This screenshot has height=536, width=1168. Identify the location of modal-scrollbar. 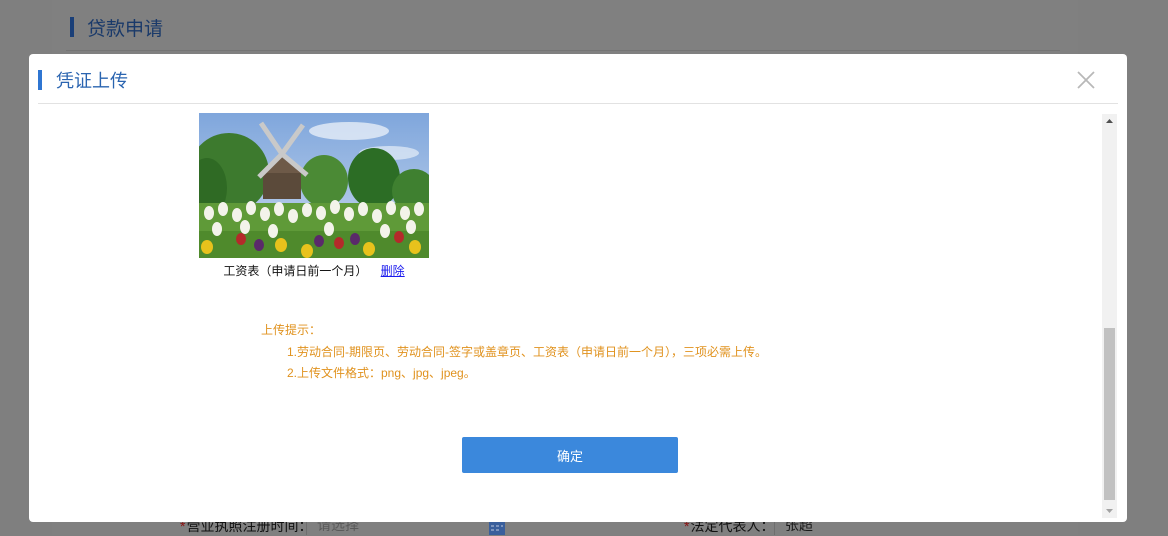
(1109, 316).